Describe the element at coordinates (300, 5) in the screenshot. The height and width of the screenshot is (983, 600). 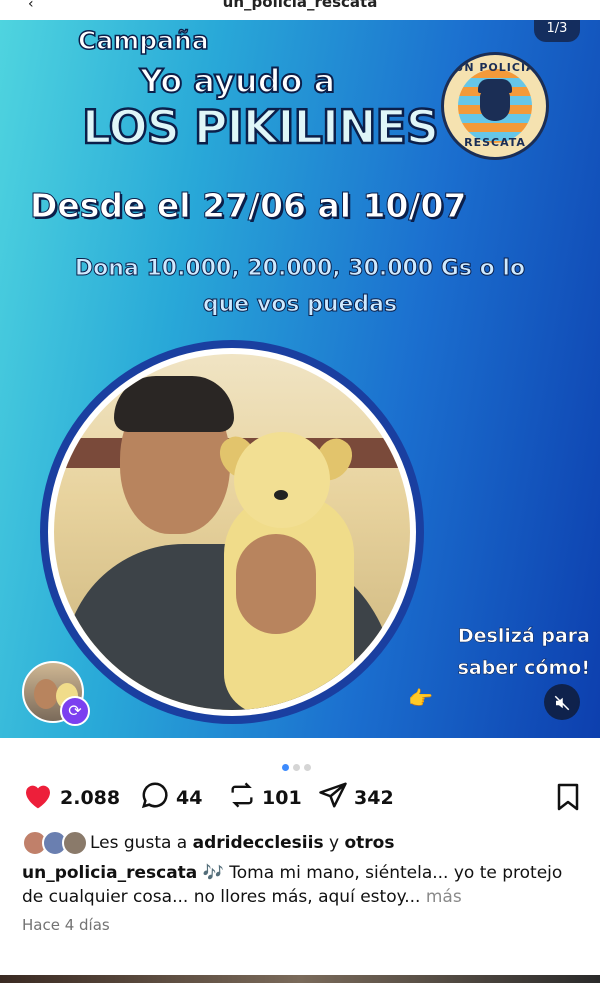
I see `profile-handle: un_policia_rescata` at that location.